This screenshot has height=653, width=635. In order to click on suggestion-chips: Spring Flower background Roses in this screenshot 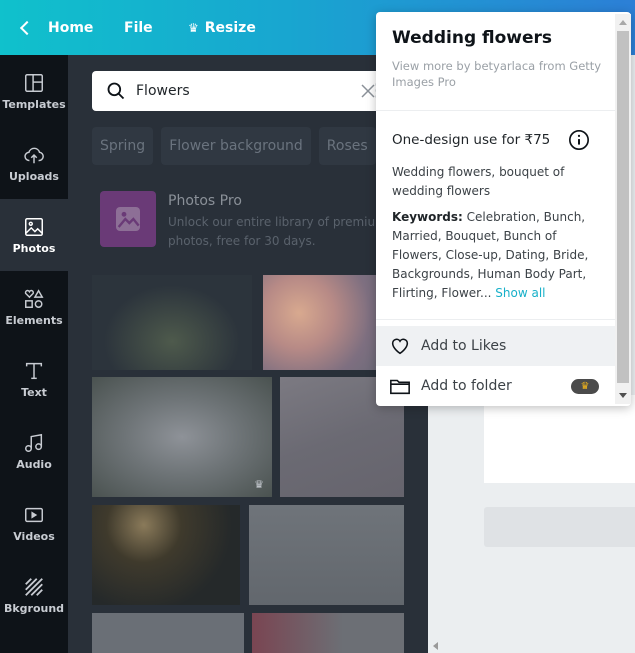, I will do `click(234, 146)`.